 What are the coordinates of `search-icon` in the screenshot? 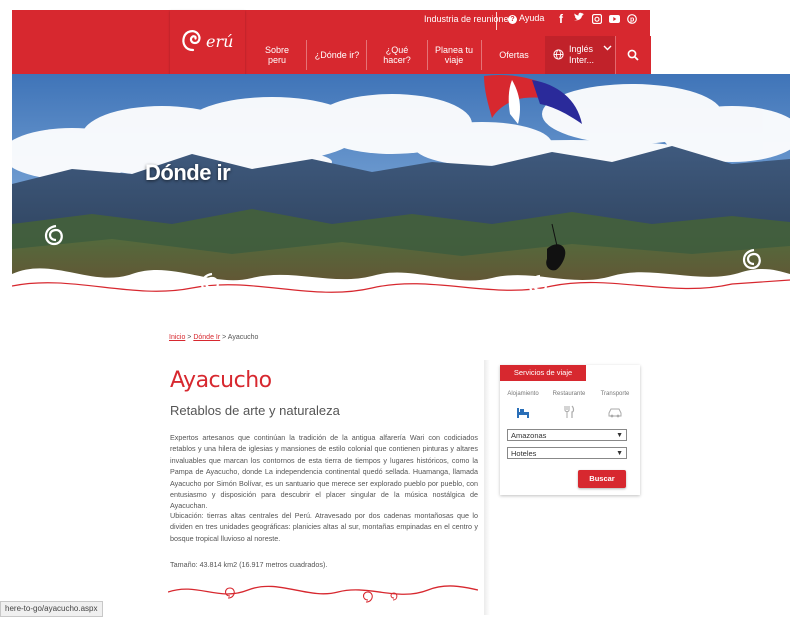 It's located at (633, 55).